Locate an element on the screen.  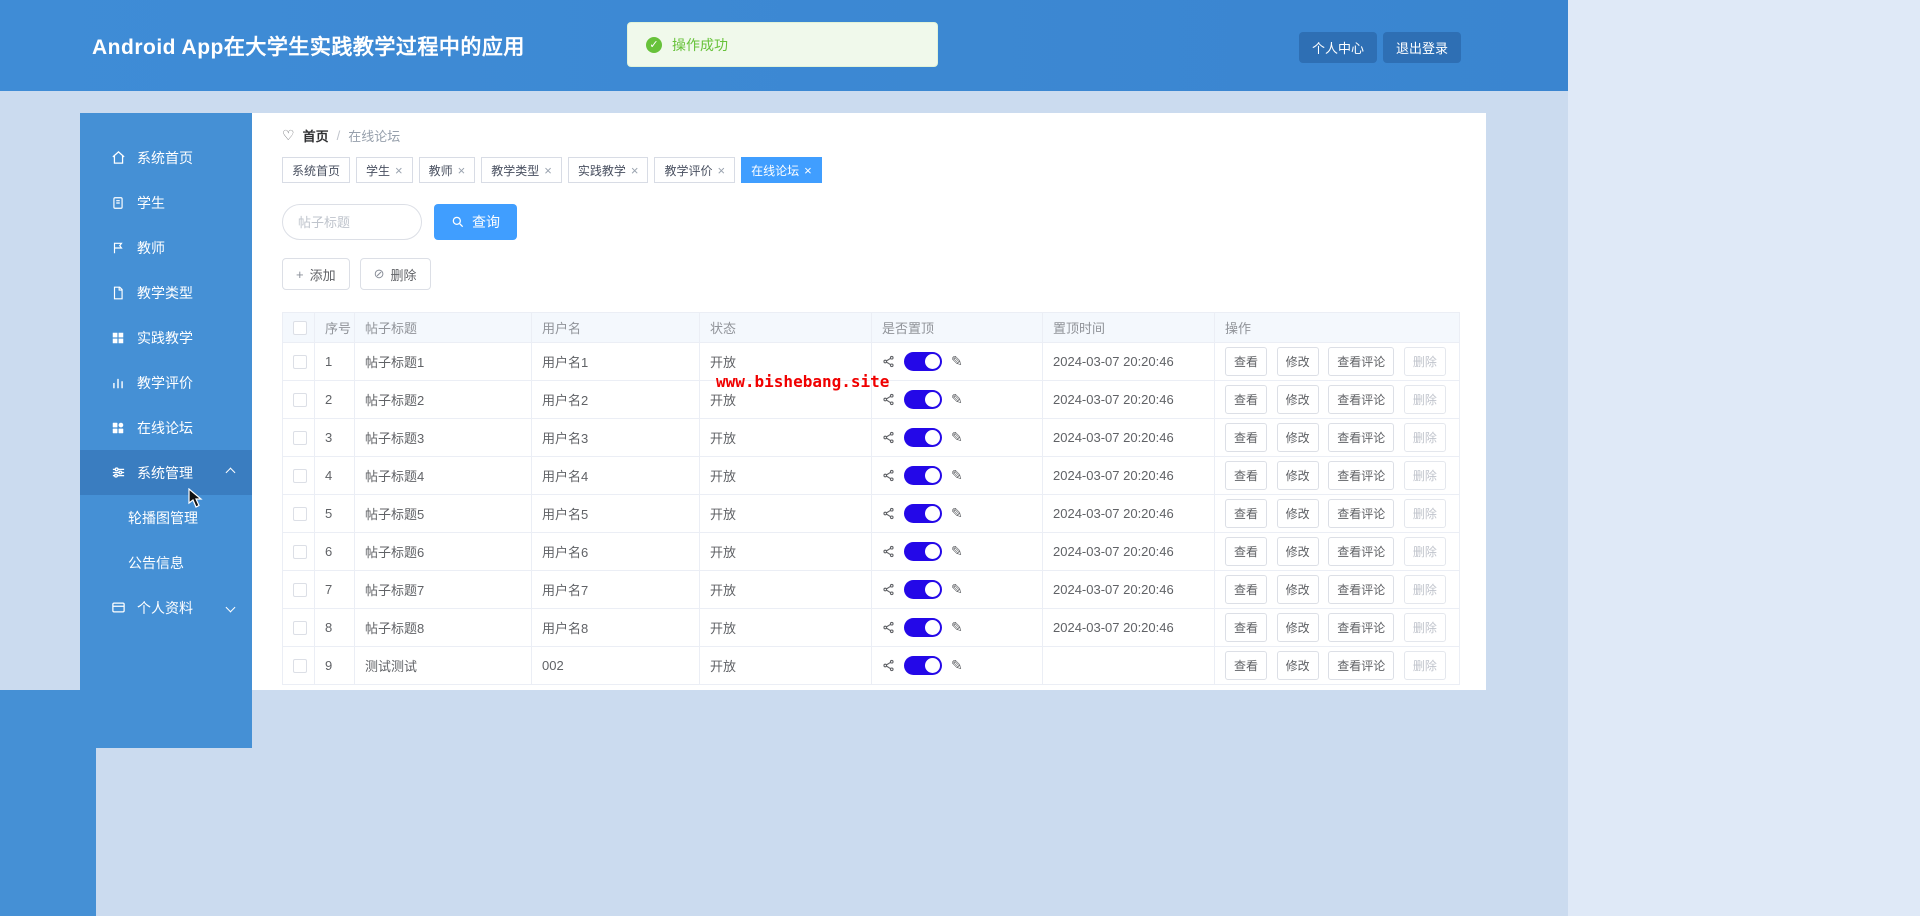
profile-button: 个人中心 is located at coordinates (1337, 47).